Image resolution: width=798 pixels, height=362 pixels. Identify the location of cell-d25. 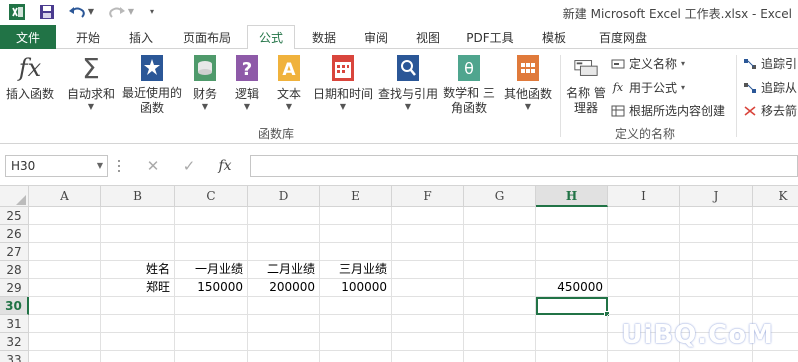
(284, 216).